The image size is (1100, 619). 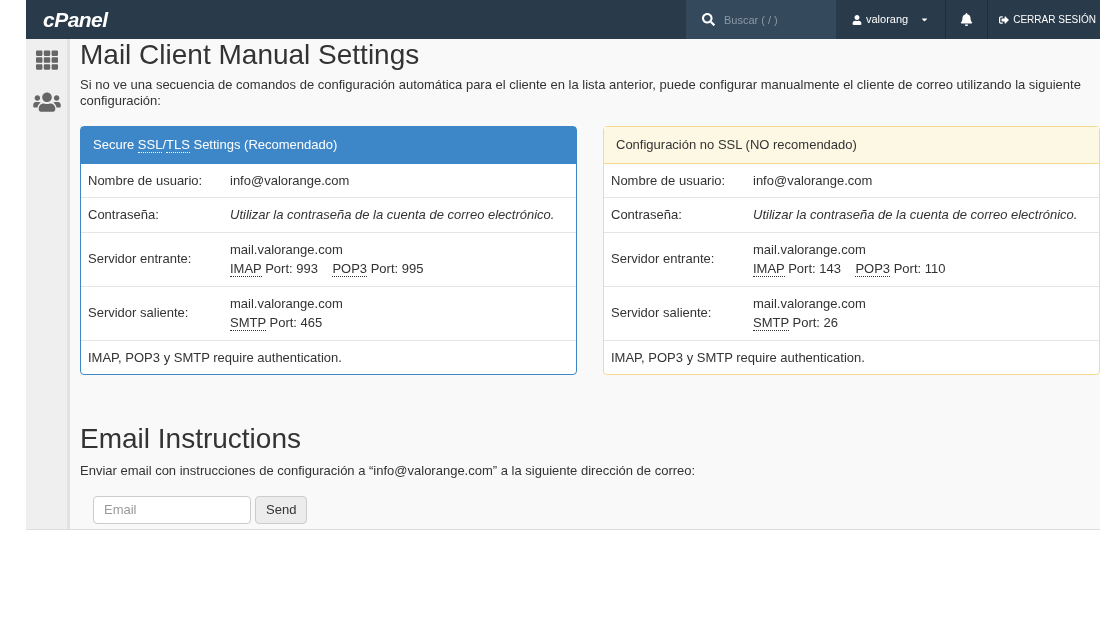 What do you see at coordinates (857, 19) in the screenshot?
I see `user-icon` at bounding box center [857, 19].